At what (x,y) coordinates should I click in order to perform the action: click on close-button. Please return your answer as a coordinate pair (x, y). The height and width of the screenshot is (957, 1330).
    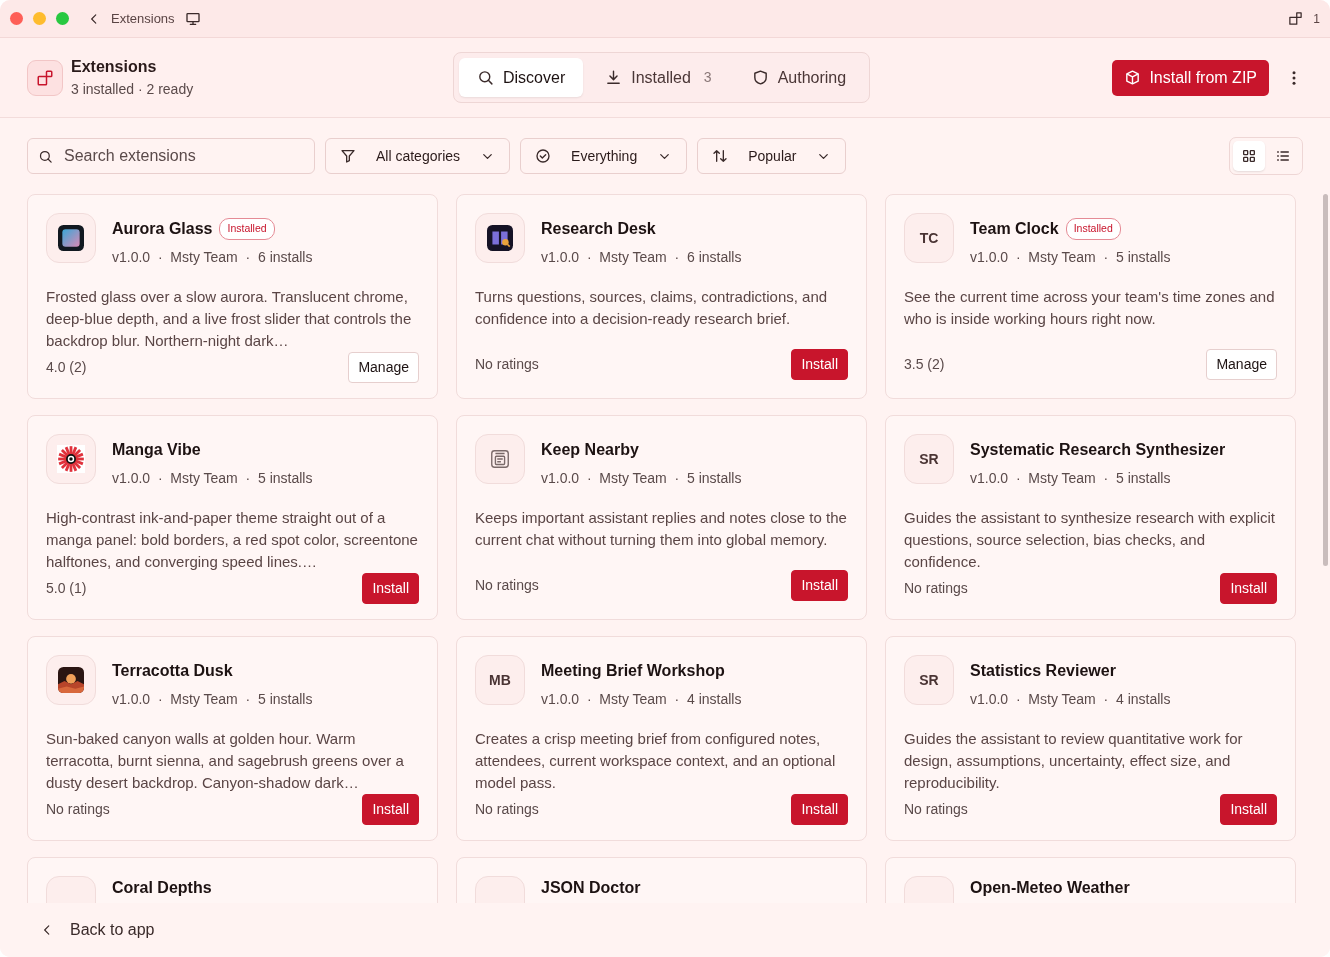
    Looking at the image, I should click on (16, 18).